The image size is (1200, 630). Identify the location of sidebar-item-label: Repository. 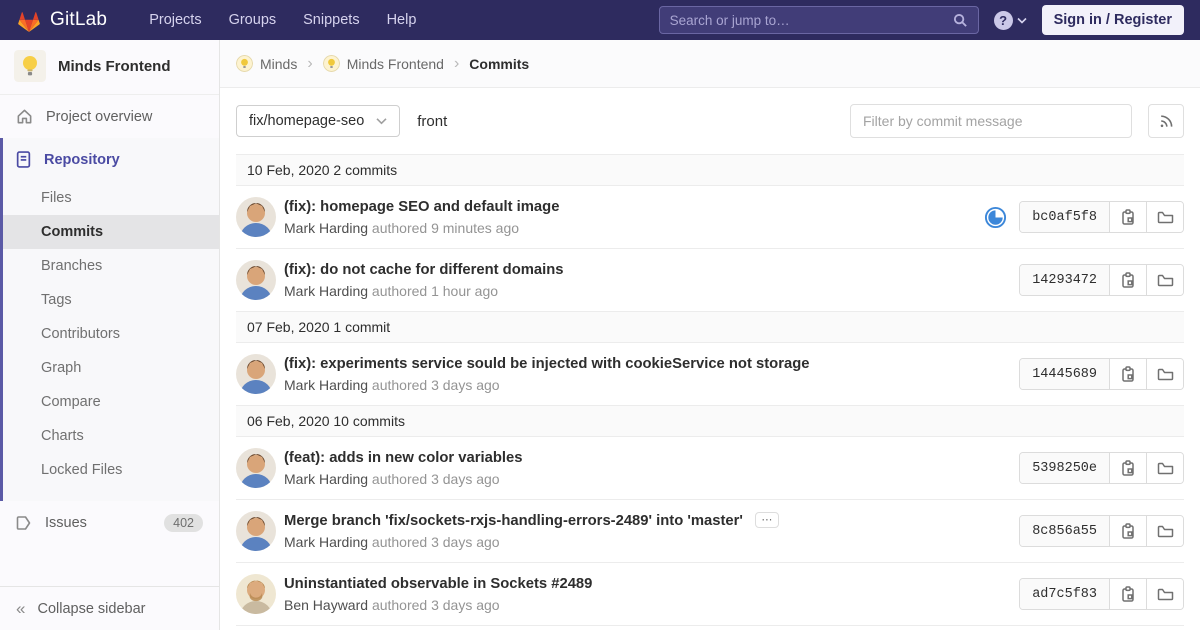
(82, 159).